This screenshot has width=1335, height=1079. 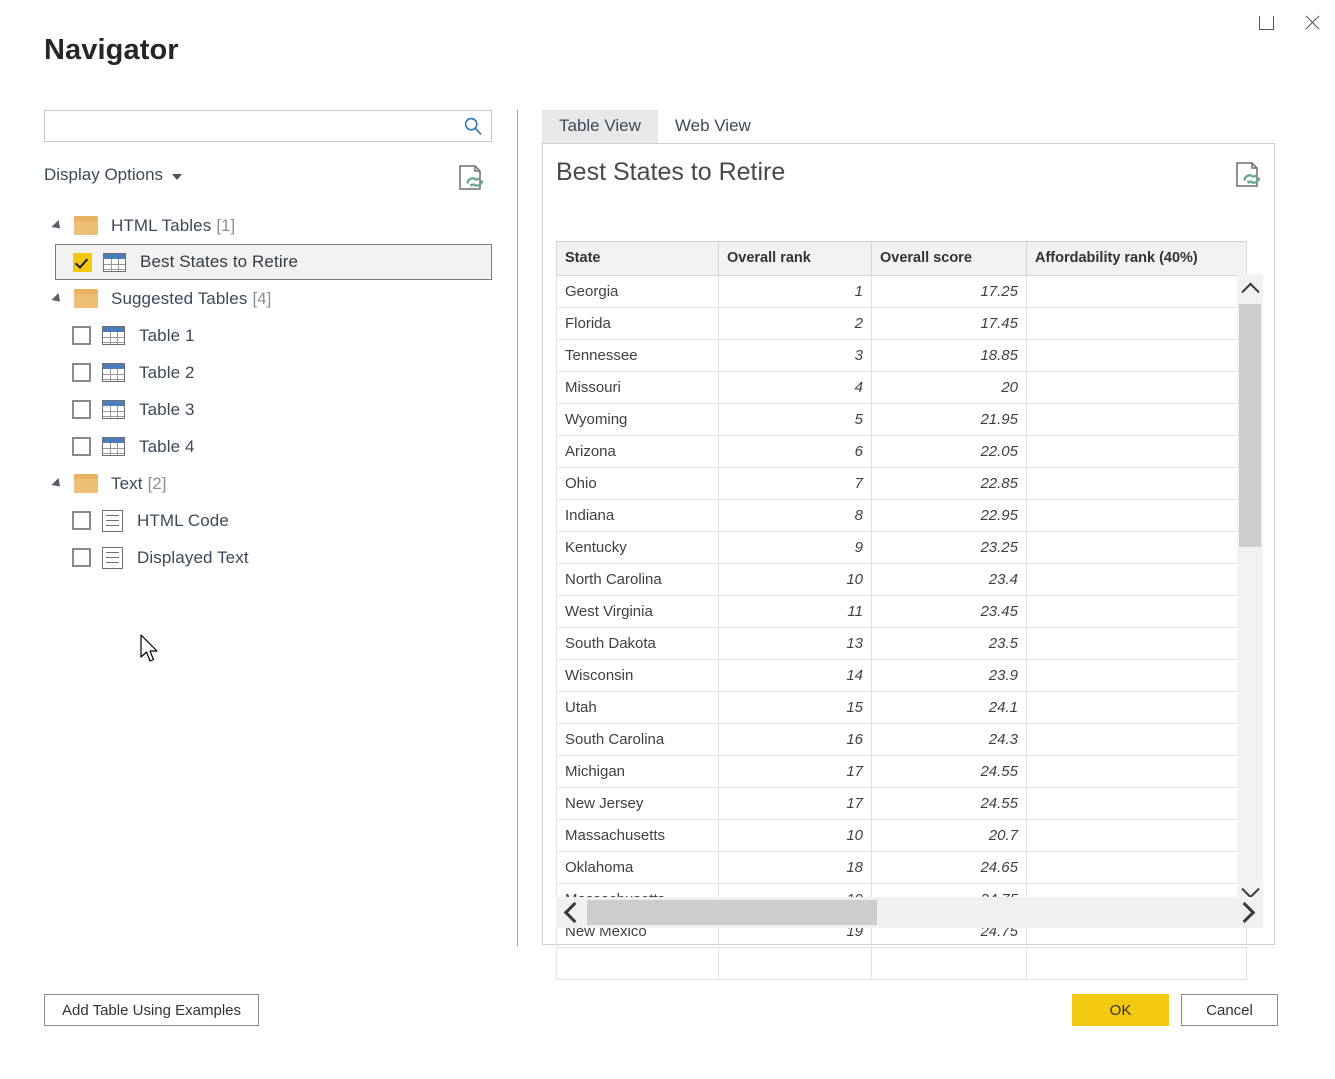 I want to click on cell-state: Oklahoma, so click(x=637, y=867).